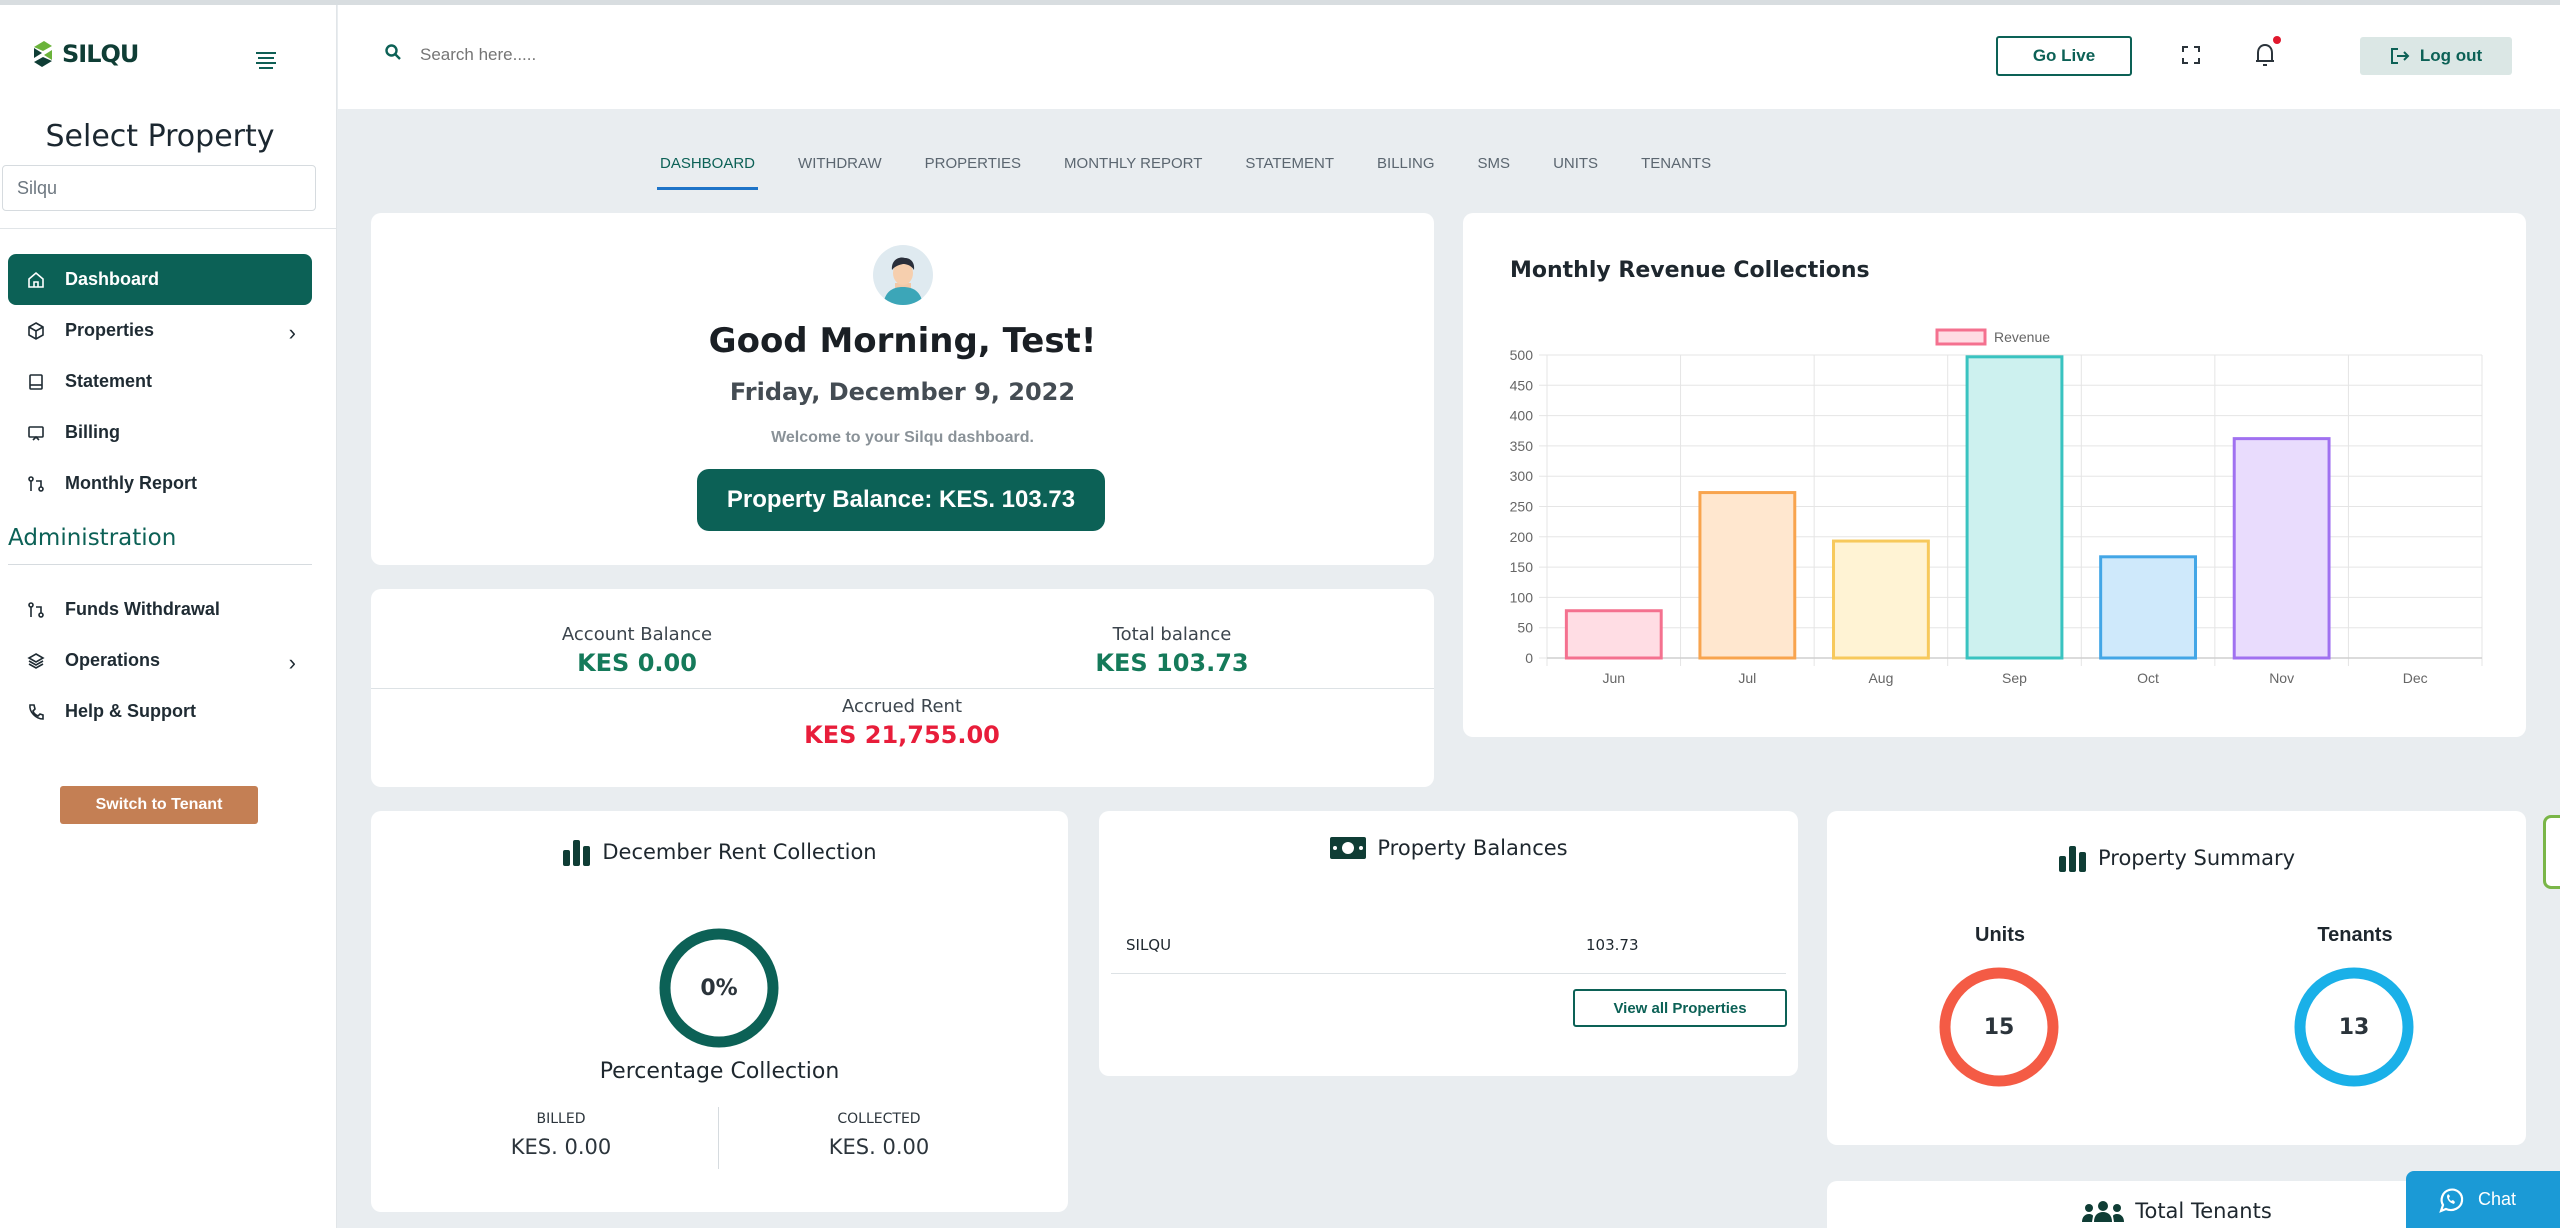 The image size is (2560, 1228). Describe the element at coordinates (2022, 337) in the screenshot. I see `legend-label: Revenue` at that location.